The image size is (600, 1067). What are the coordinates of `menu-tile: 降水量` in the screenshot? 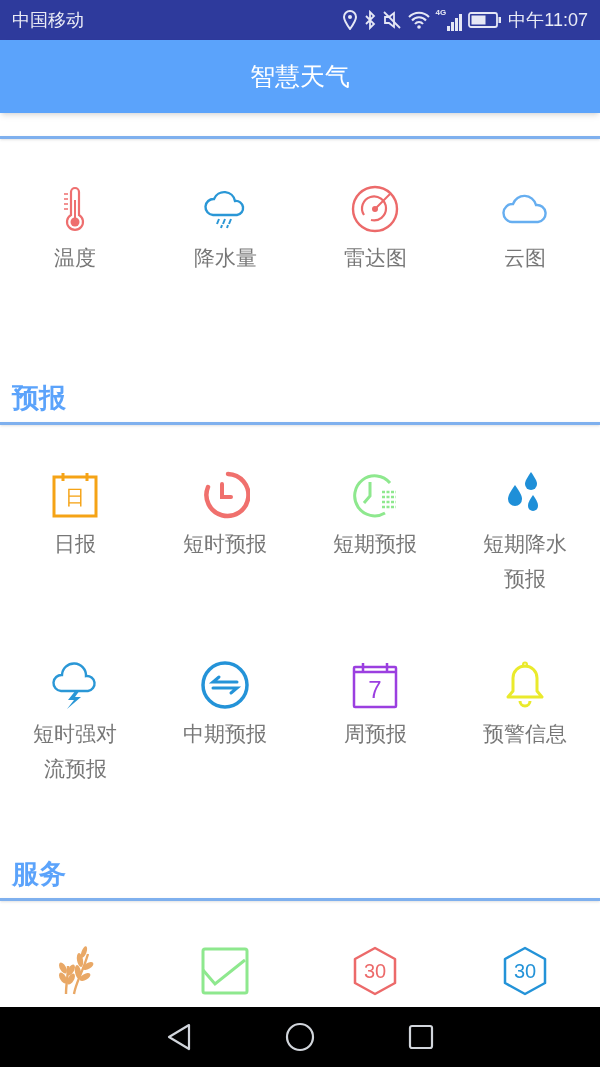 It's located at (225, 229).